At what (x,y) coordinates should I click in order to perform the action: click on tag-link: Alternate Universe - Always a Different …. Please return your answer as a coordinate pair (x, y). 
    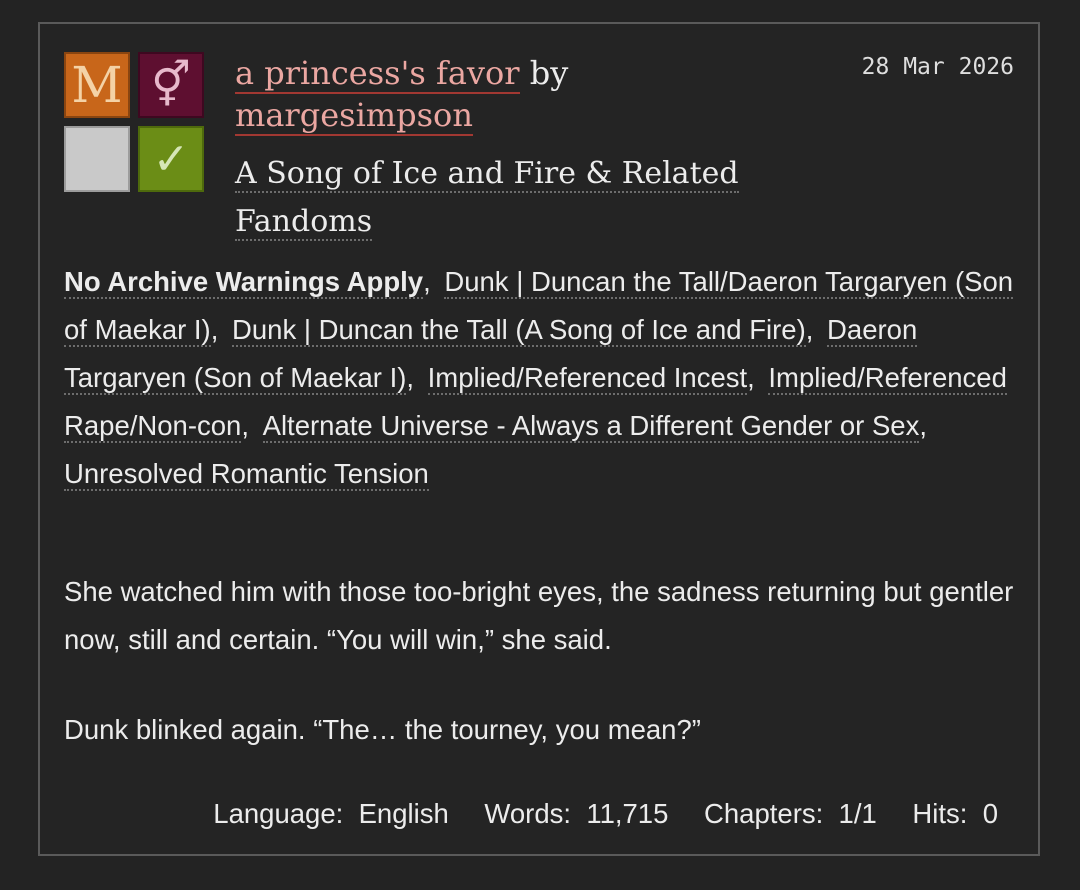
    Looking at the image, I should click on (591, 426).